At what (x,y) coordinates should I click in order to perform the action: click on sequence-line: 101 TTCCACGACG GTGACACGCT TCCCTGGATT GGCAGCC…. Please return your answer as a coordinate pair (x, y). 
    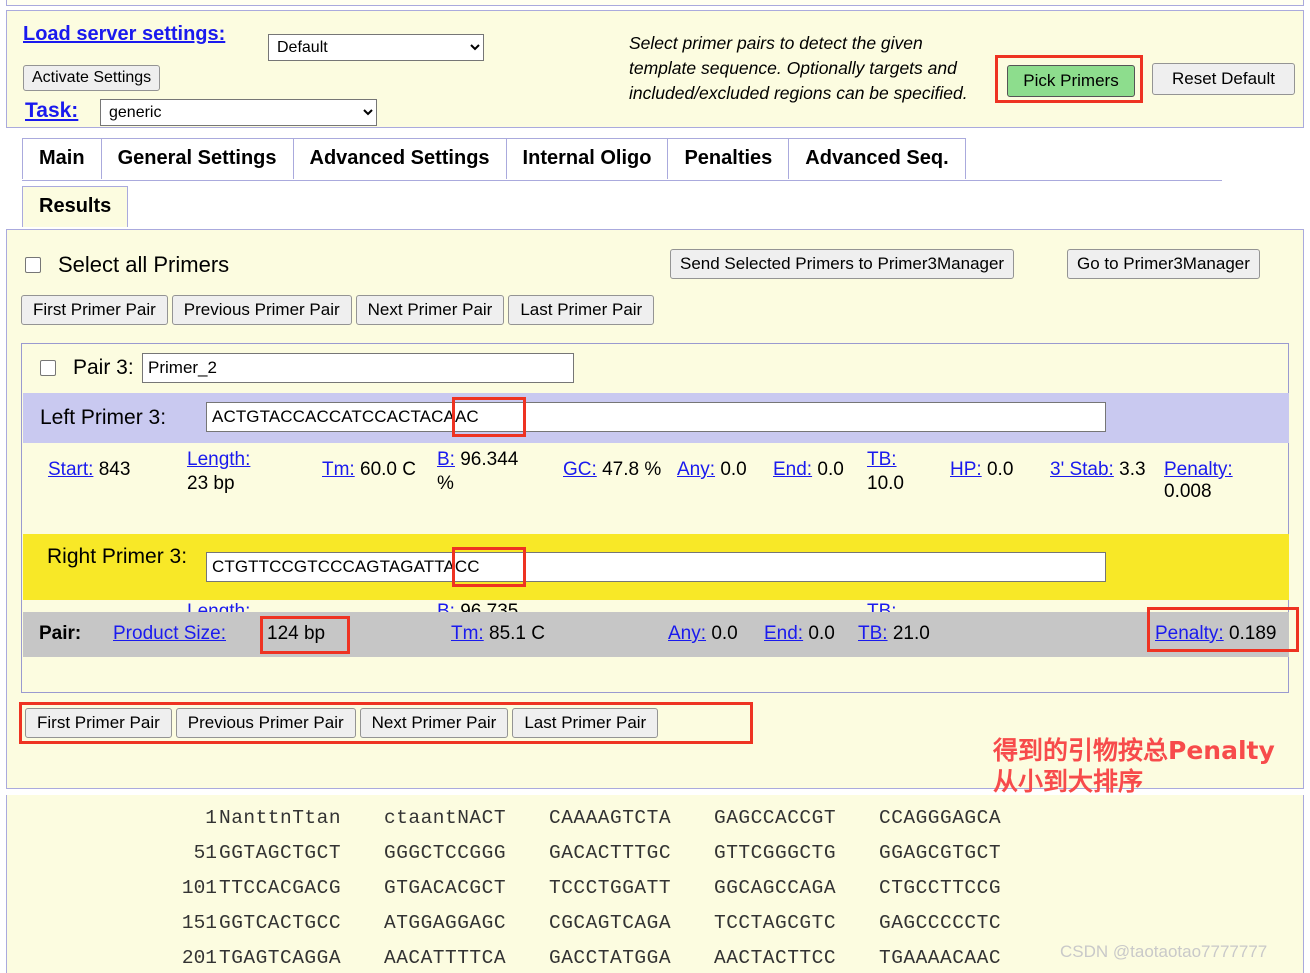
    Looking at the image, I should click on (655, 894).